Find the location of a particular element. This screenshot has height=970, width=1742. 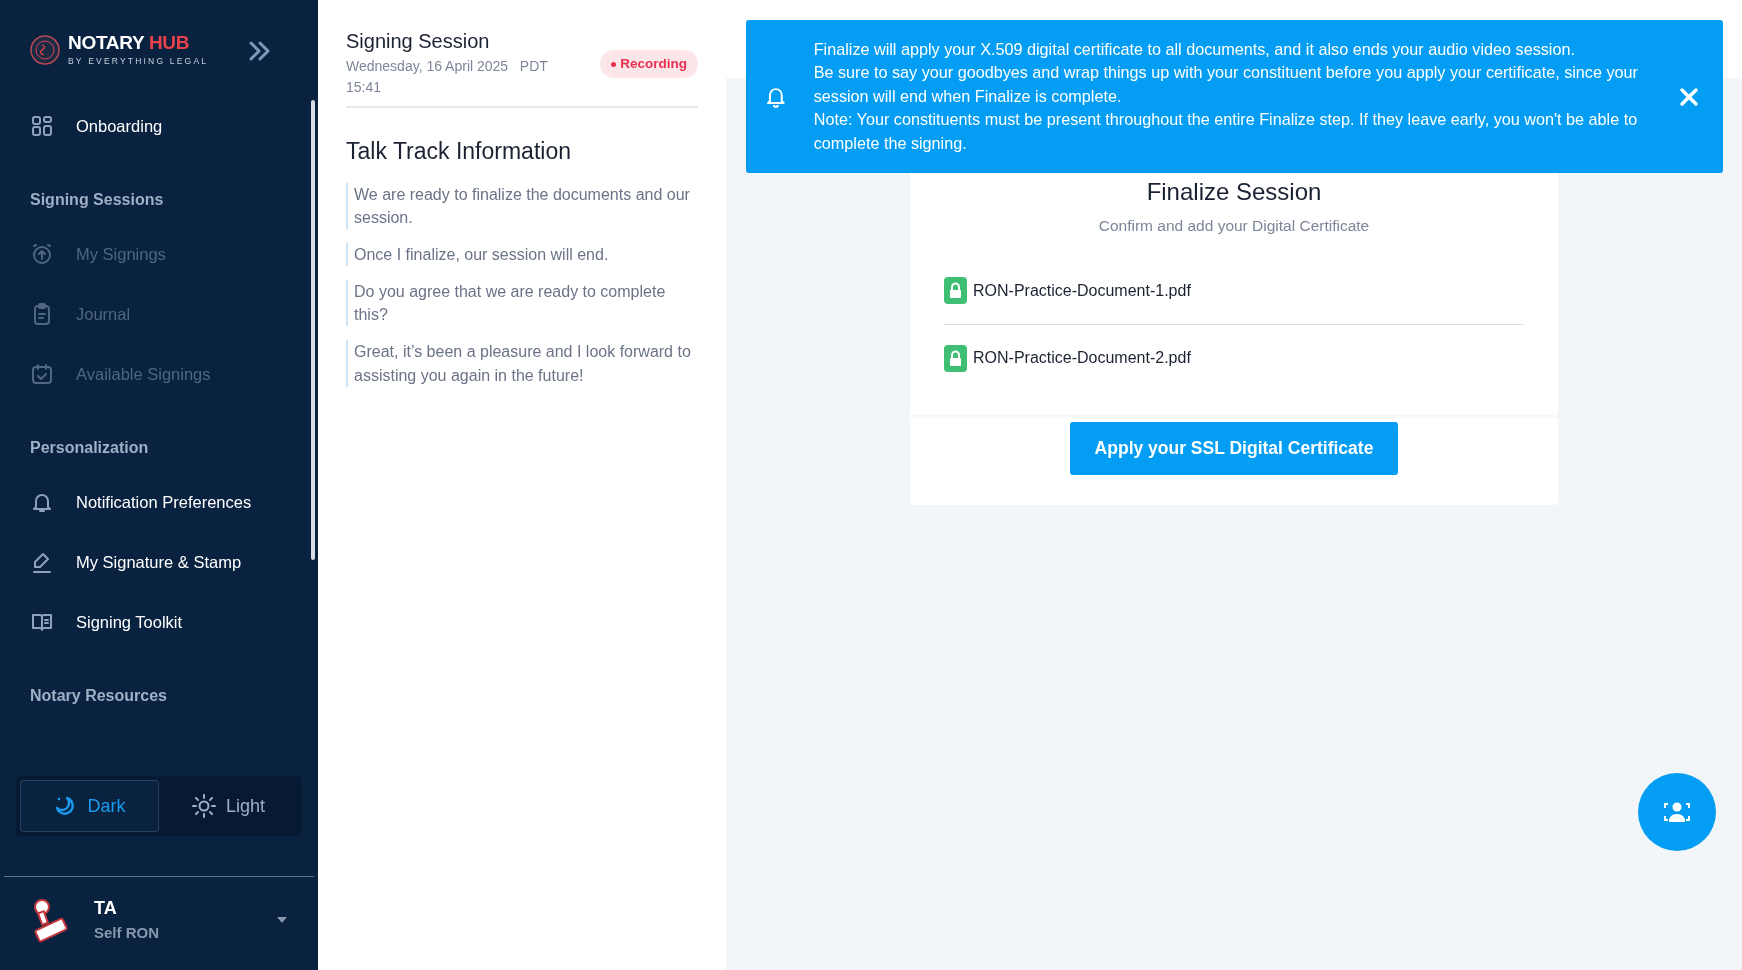

user-role: Self RON is located at coordinates (126, 932).